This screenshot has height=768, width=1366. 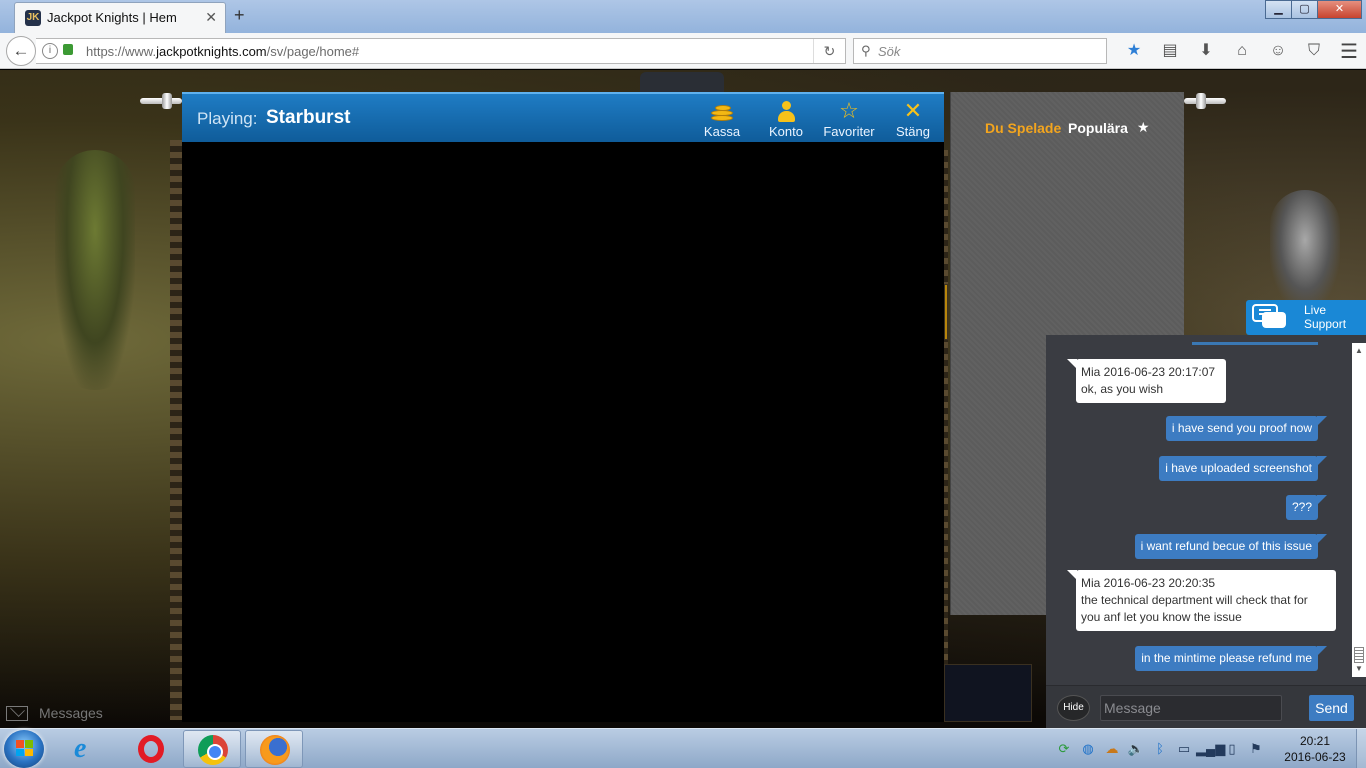 I want to click on site-favicon-icon: JK, so click(x=33, y=18).